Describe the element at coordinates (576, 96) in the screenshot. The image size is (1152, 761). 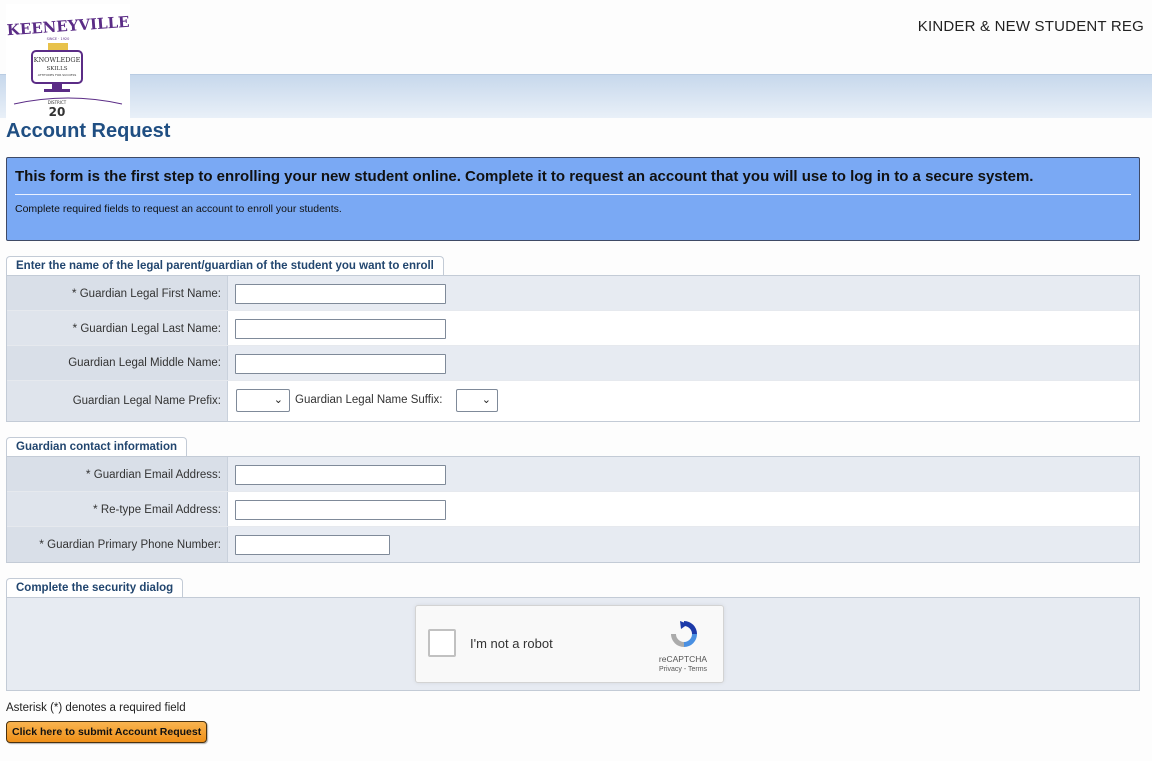
I see `header-band` at that location.